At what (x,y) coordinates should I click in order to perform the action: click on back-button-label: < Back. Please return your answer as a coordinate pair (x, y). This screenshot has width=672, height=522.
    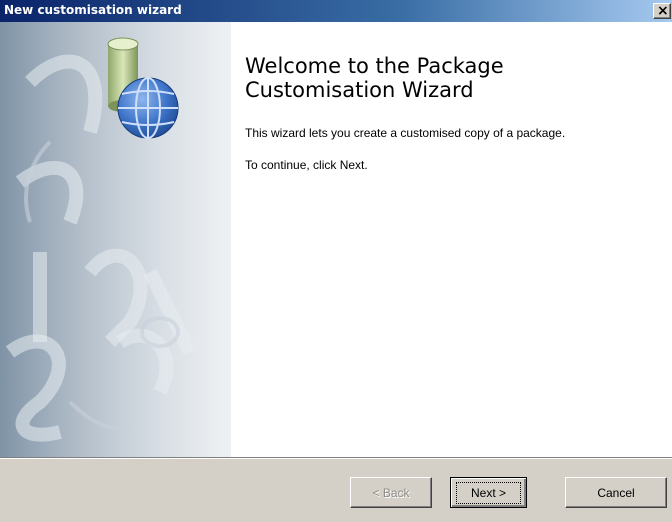
    Looking at the image, I should click on (391, 492).